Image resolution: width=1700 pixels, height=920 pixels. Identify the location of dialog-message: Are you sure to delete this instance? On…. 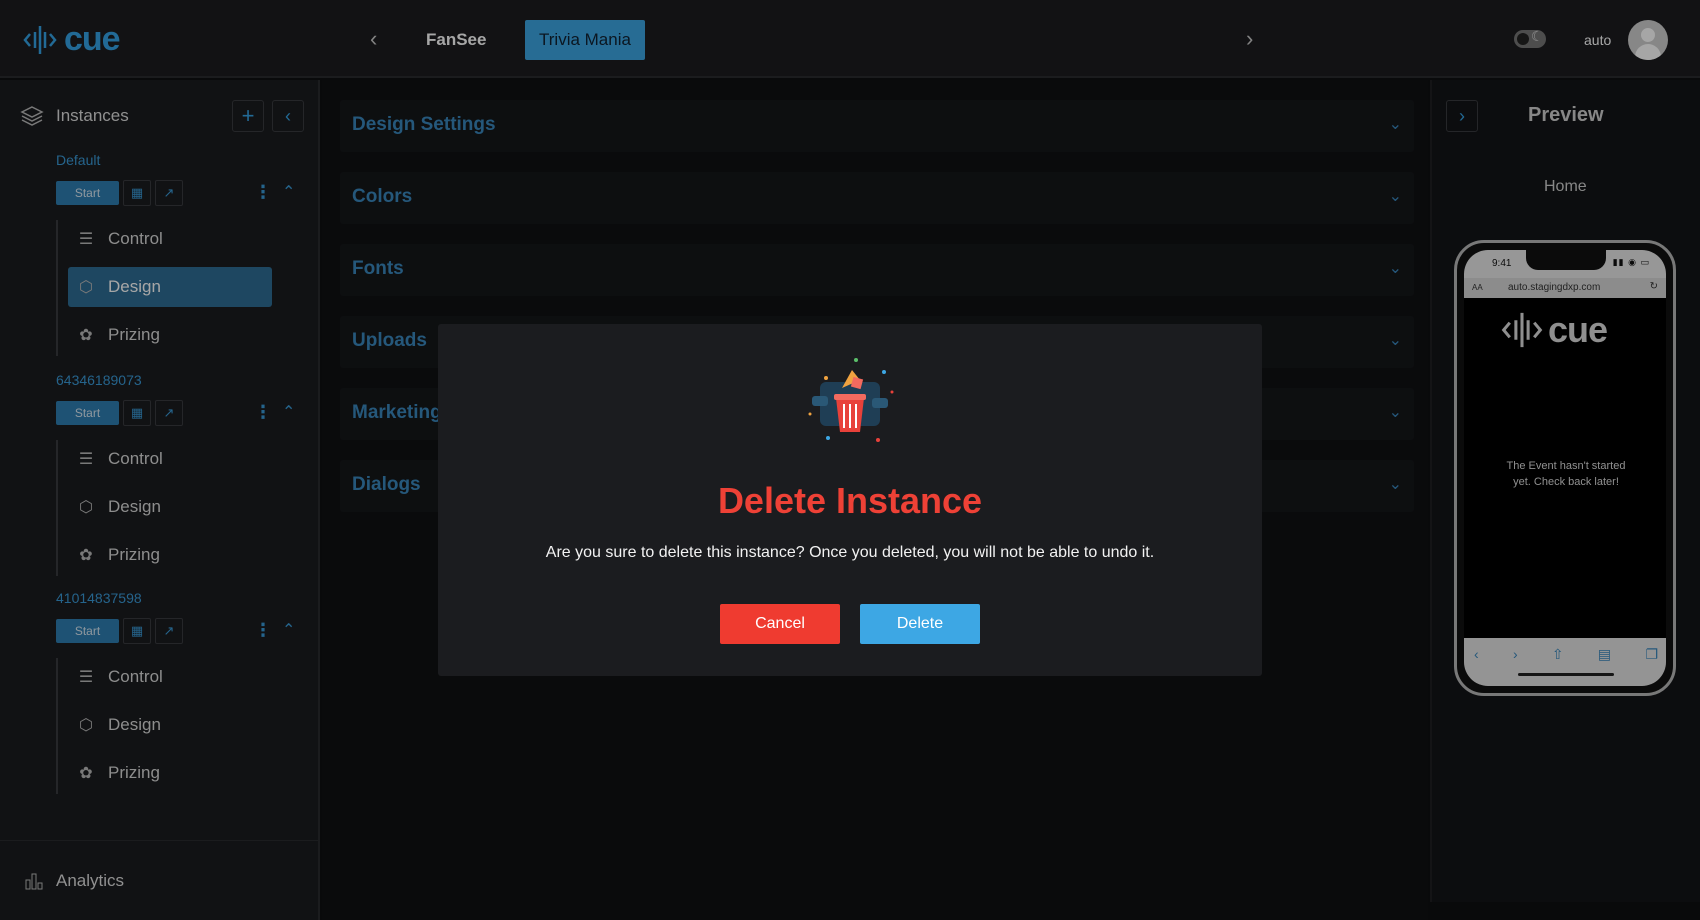
(850, 552).